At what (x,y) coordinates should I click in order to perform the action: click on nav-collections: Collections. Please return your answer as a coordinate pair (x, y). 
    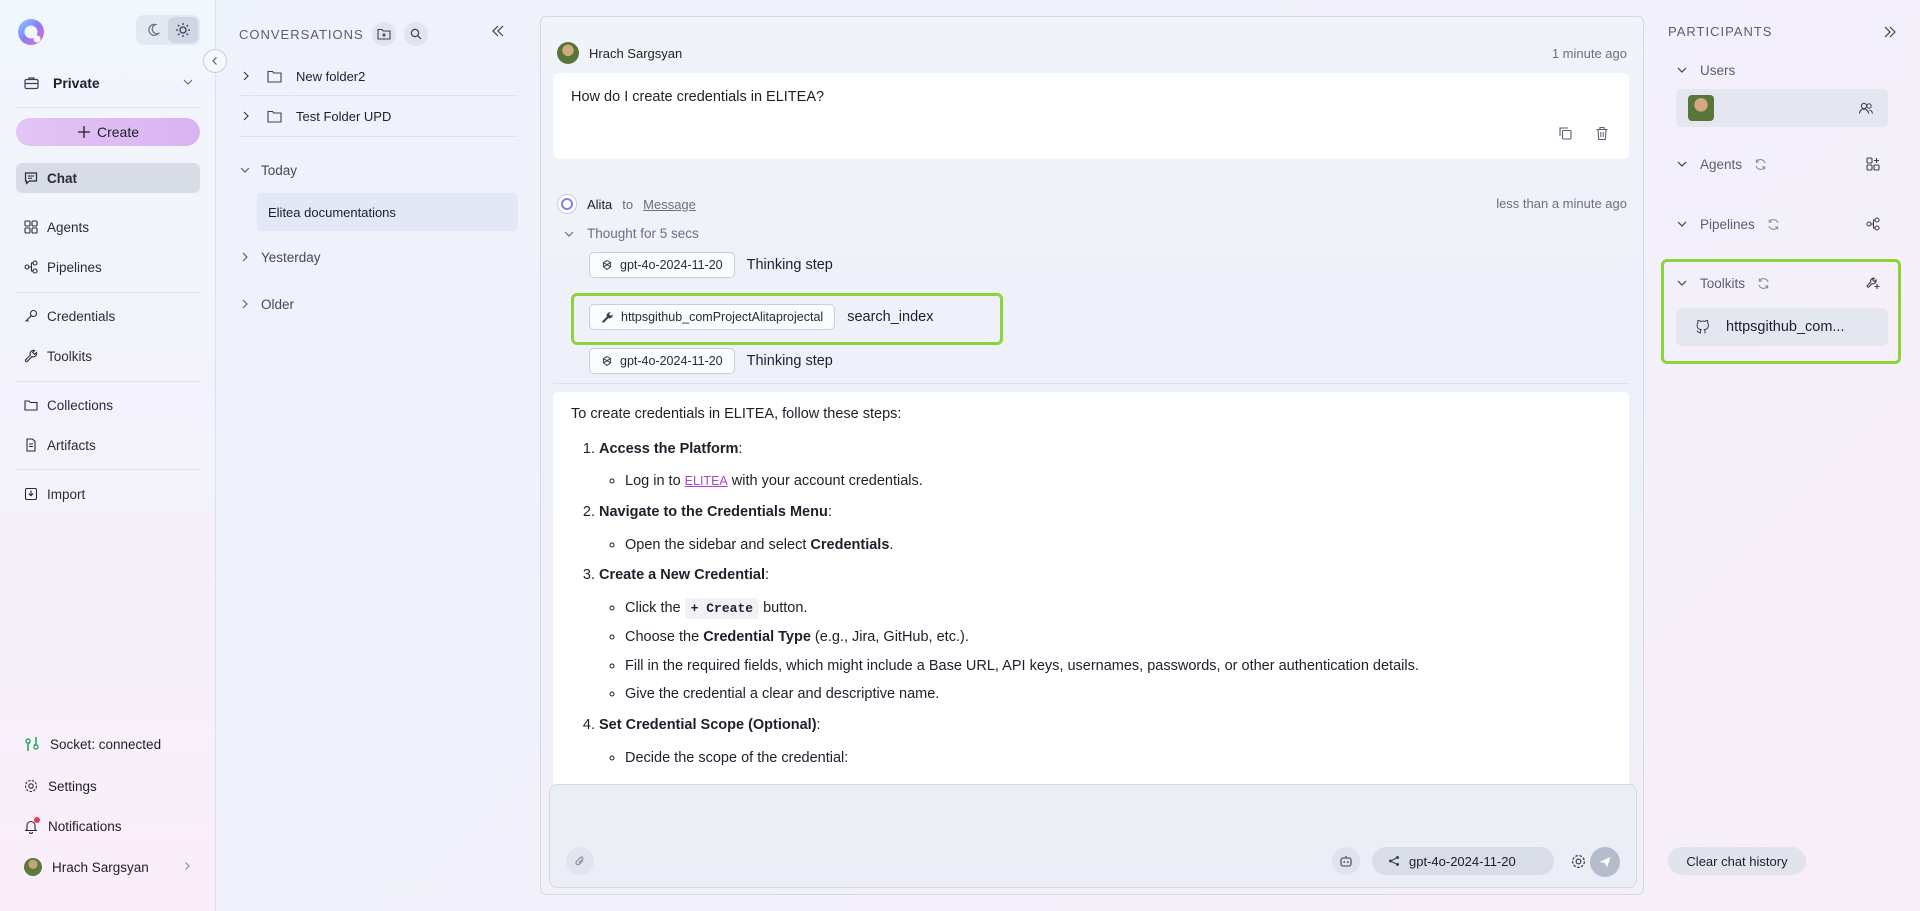
    Looking at the image, I should click on (108, 405).